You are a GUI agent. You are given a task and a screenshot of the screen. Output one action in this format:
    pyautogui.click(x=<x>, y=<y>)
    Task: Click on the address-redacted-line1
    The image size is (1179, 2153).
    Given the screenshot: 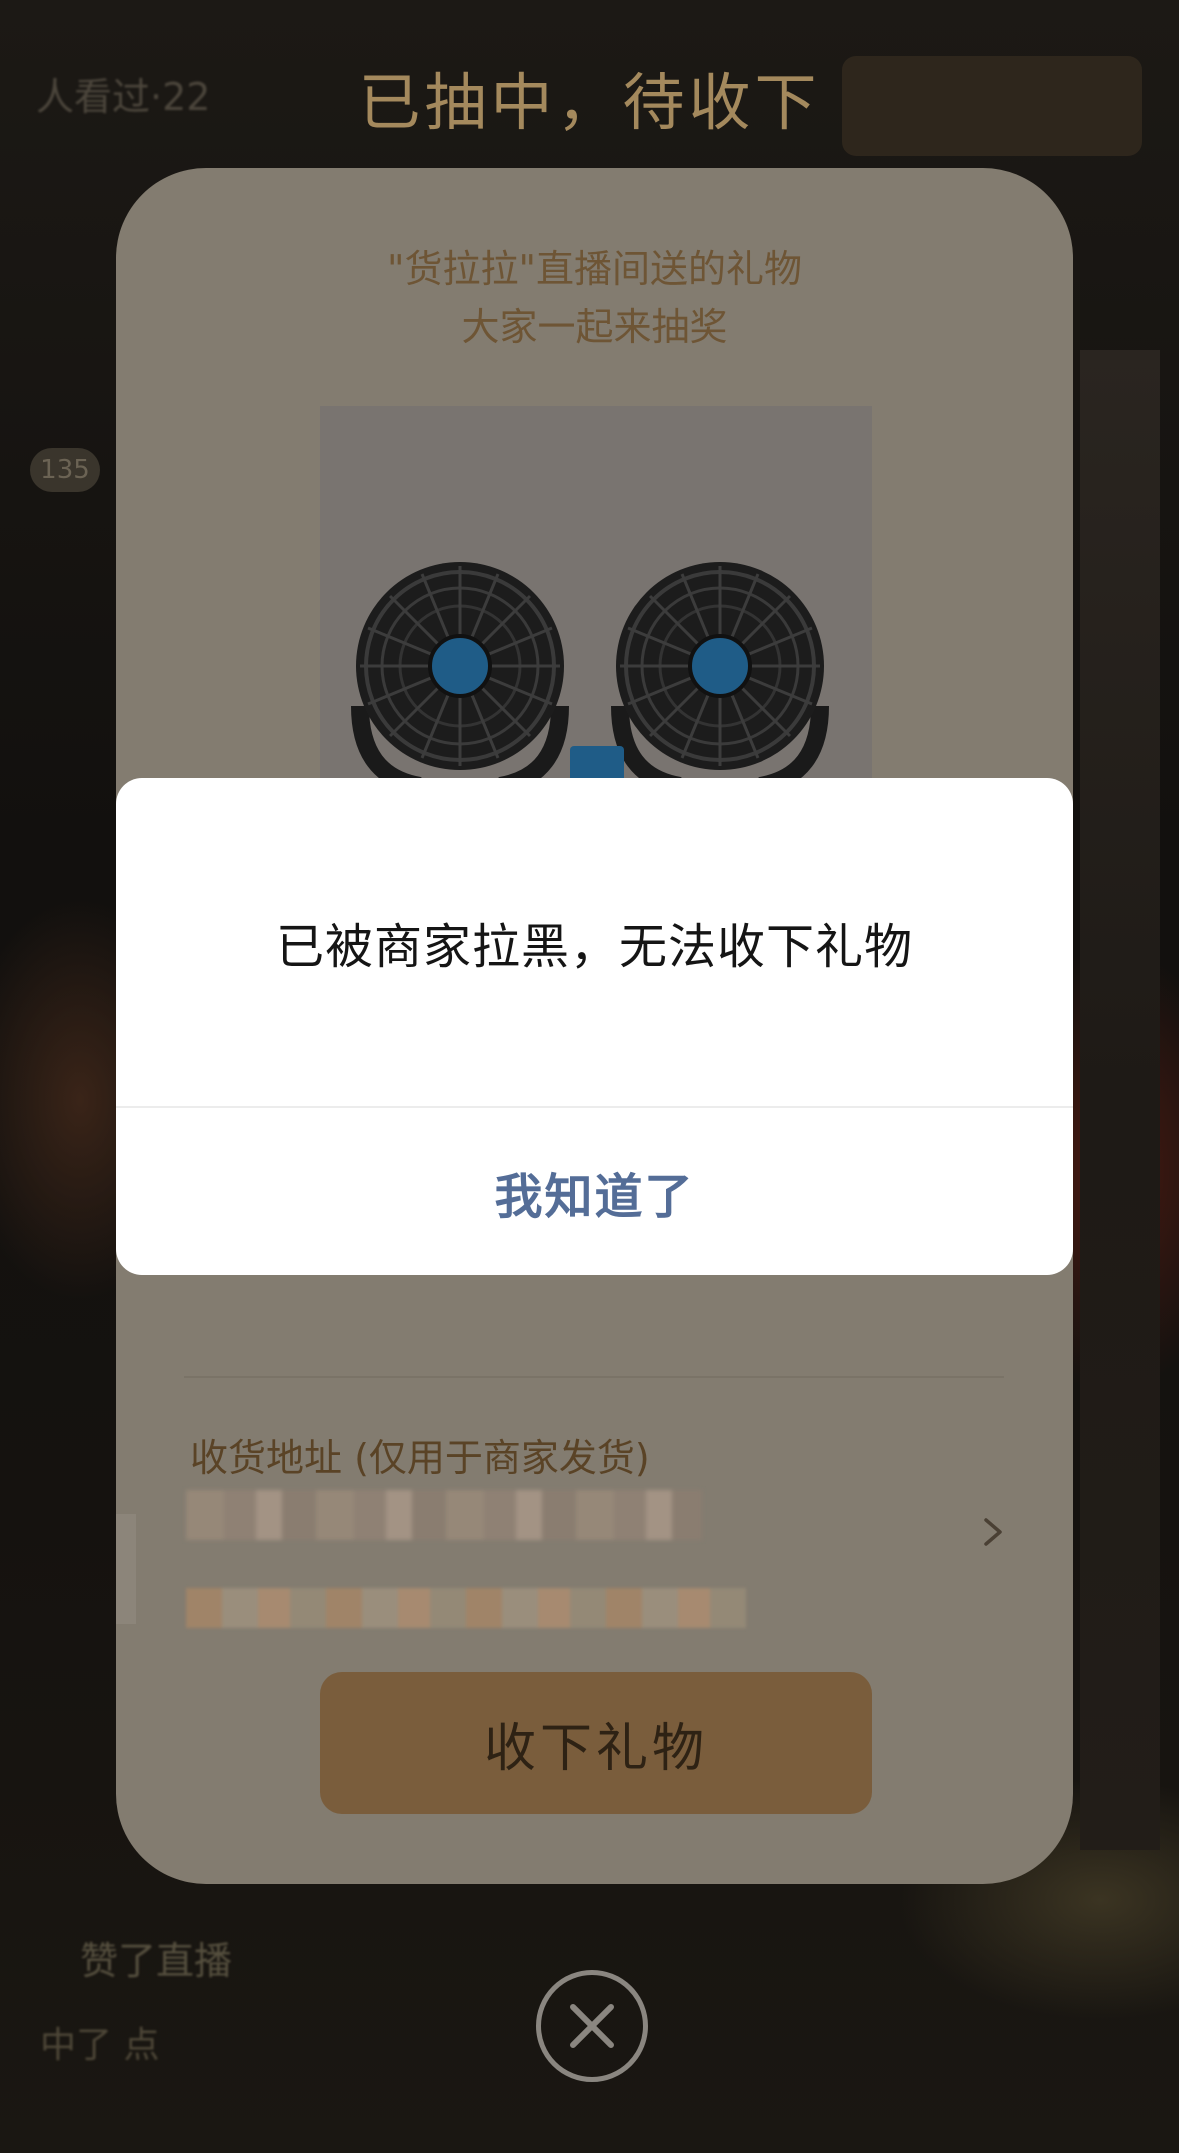 What is the action you would take?
    pyautogui.click(x=444, y=1515)
    